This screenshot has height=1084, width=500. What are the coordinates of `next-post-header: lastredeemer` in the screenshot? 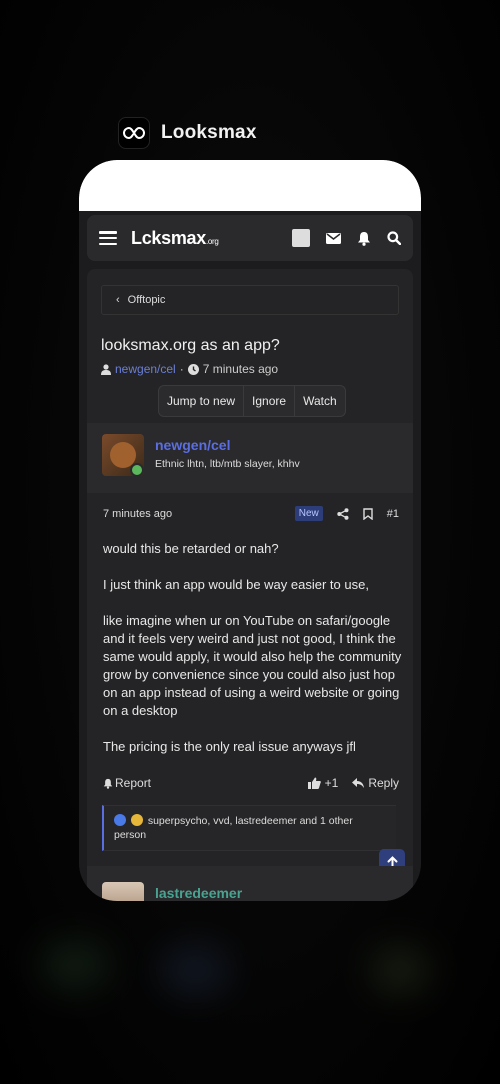 It's located at (250, 883).